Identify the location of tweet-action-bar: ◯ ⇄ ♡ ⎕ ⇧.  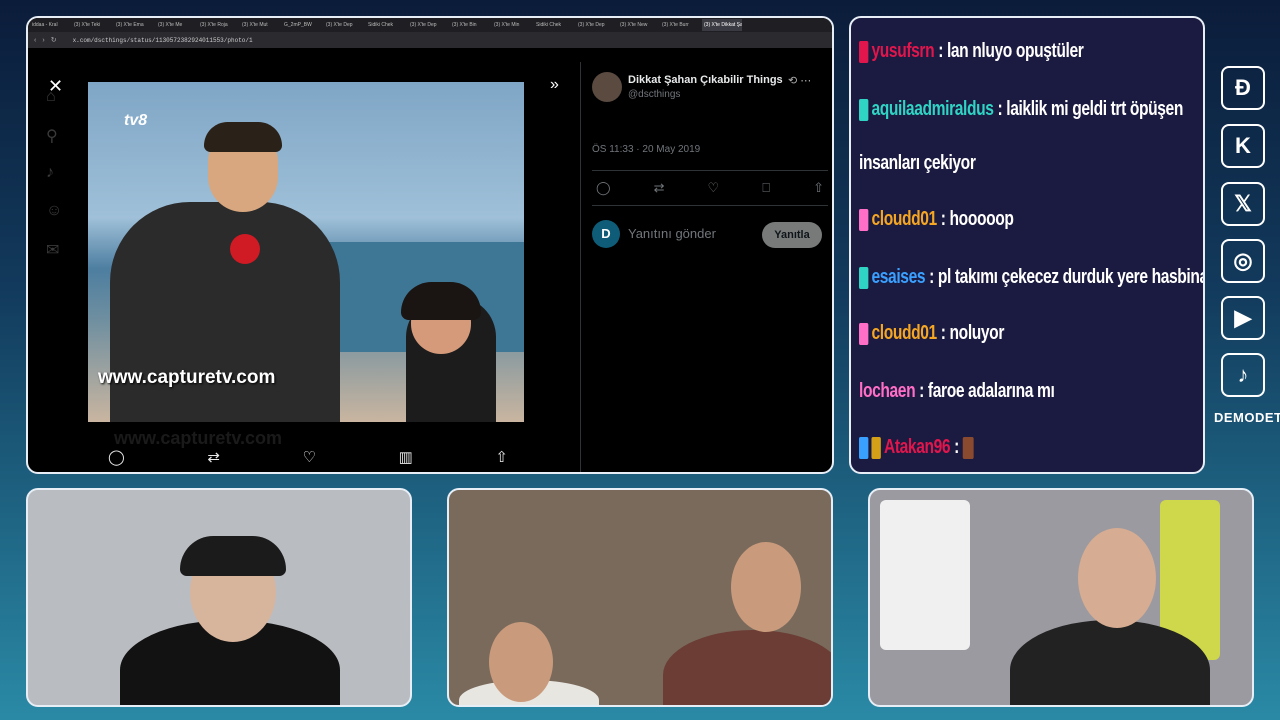
(710, 188).